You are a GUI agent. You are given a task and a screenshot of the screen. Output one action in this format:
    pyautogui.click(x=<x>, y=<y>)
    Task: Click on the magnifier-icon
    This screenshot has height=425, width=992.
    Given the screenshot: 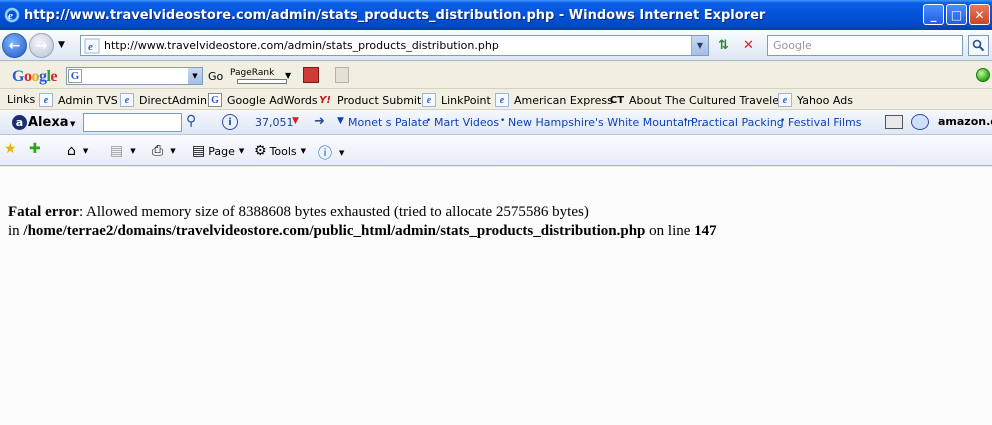 What is the action you would take?
    pyautogui.click(x=978, y=45)
    